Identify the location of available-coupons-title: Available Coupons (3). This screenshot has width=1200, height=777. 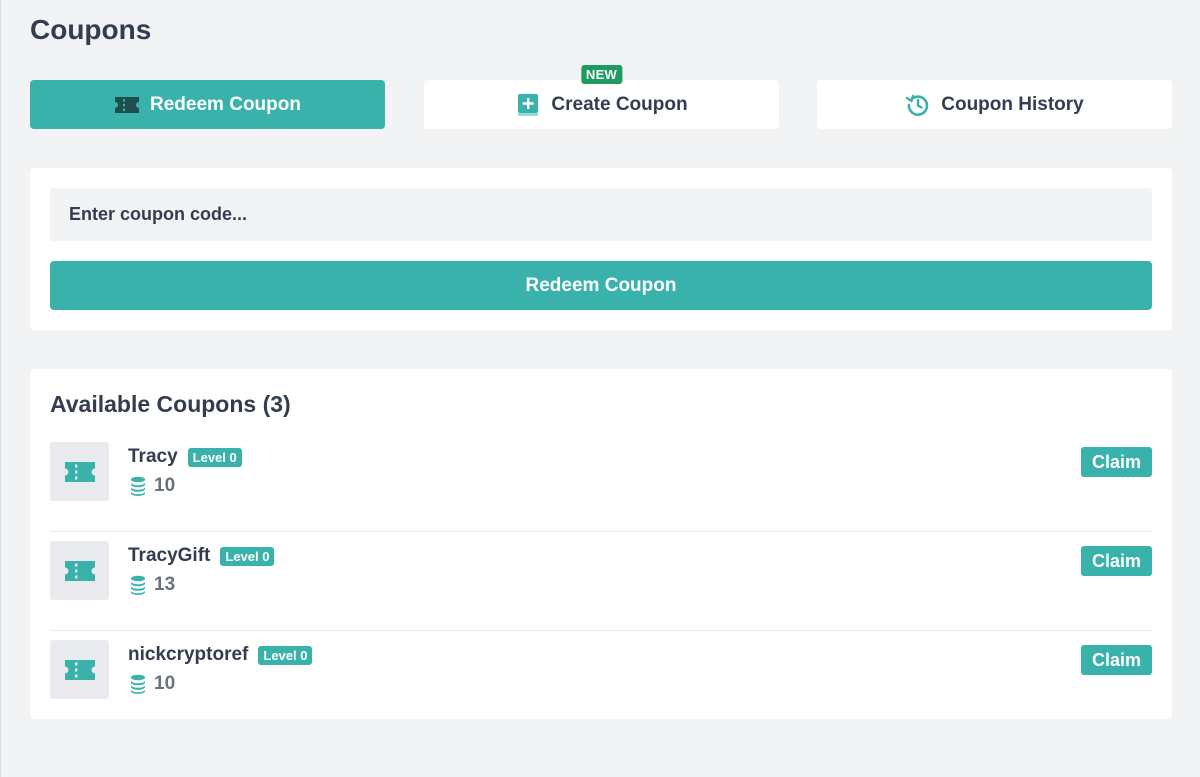
(170, 404).